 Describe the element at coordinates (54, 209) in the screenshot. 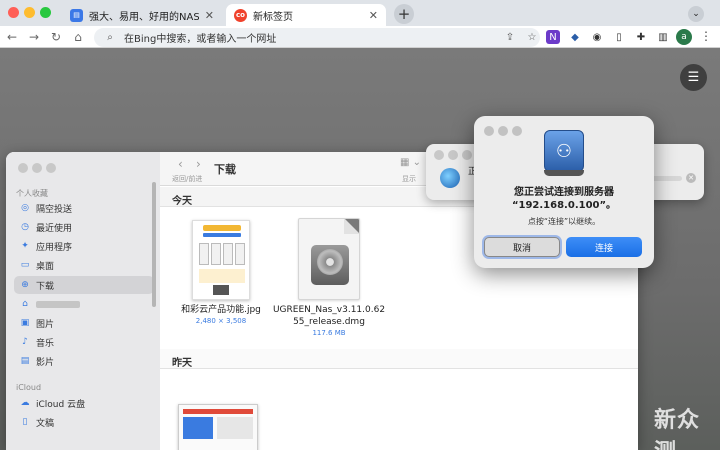

I see `sidebar-item-label: 隔空投送` at that location.